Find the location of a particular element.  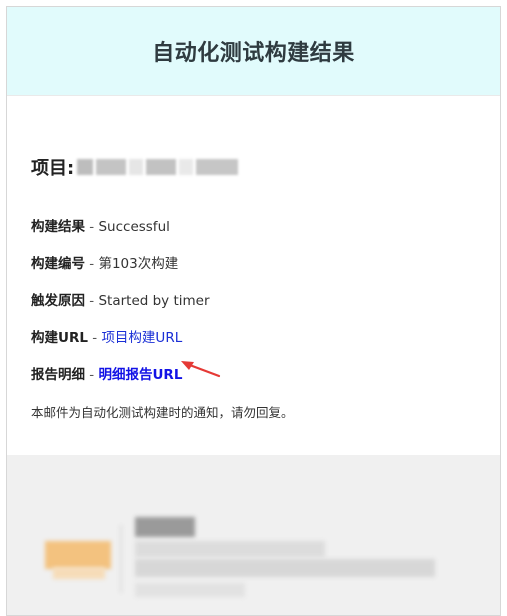

detail-row-trigger-cause: 触发原因 - Started by timer is located at coordinates (120, 299).